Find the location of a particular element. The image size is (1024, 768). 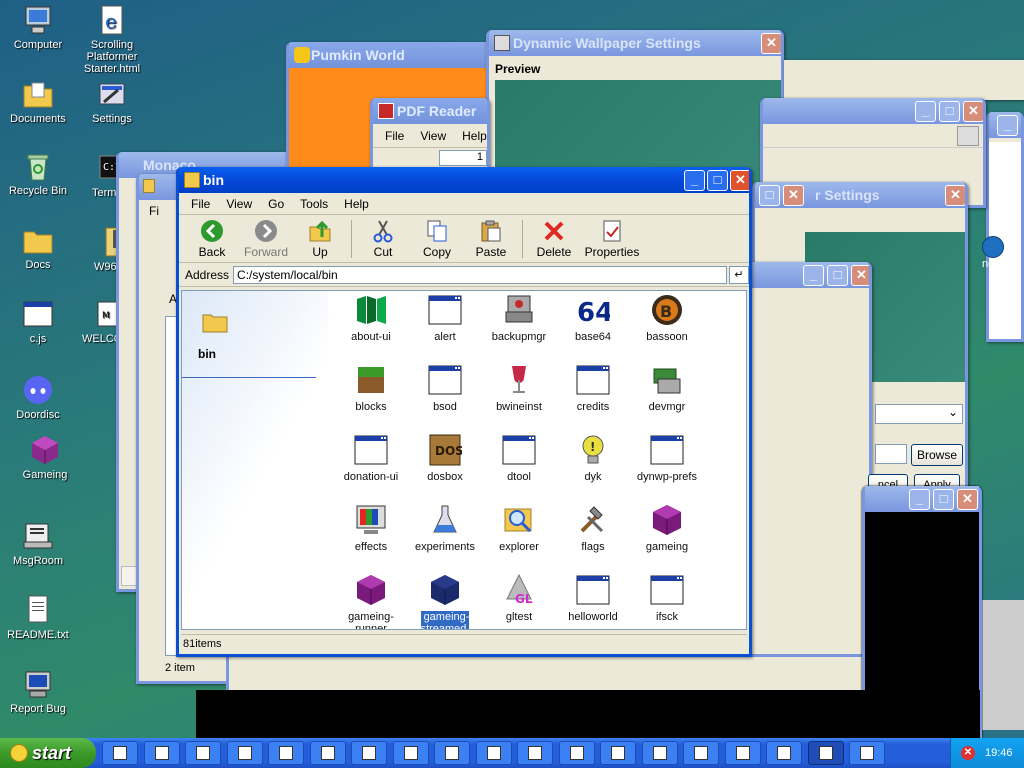

go-arrow-icon: ↵ is located at coordinates (739, 274).